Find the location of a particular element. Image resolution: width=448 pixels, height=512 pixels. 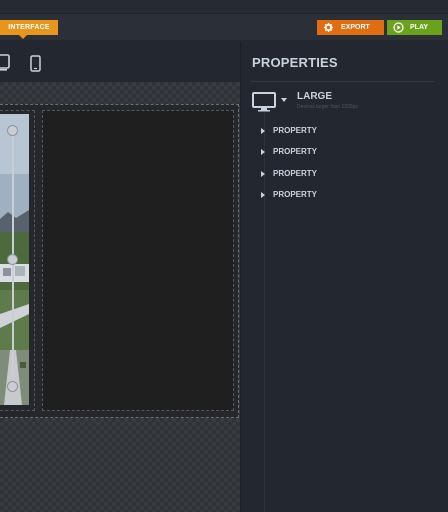

interface-tab-label: INTERFACE is located at coordinates (29, 27).